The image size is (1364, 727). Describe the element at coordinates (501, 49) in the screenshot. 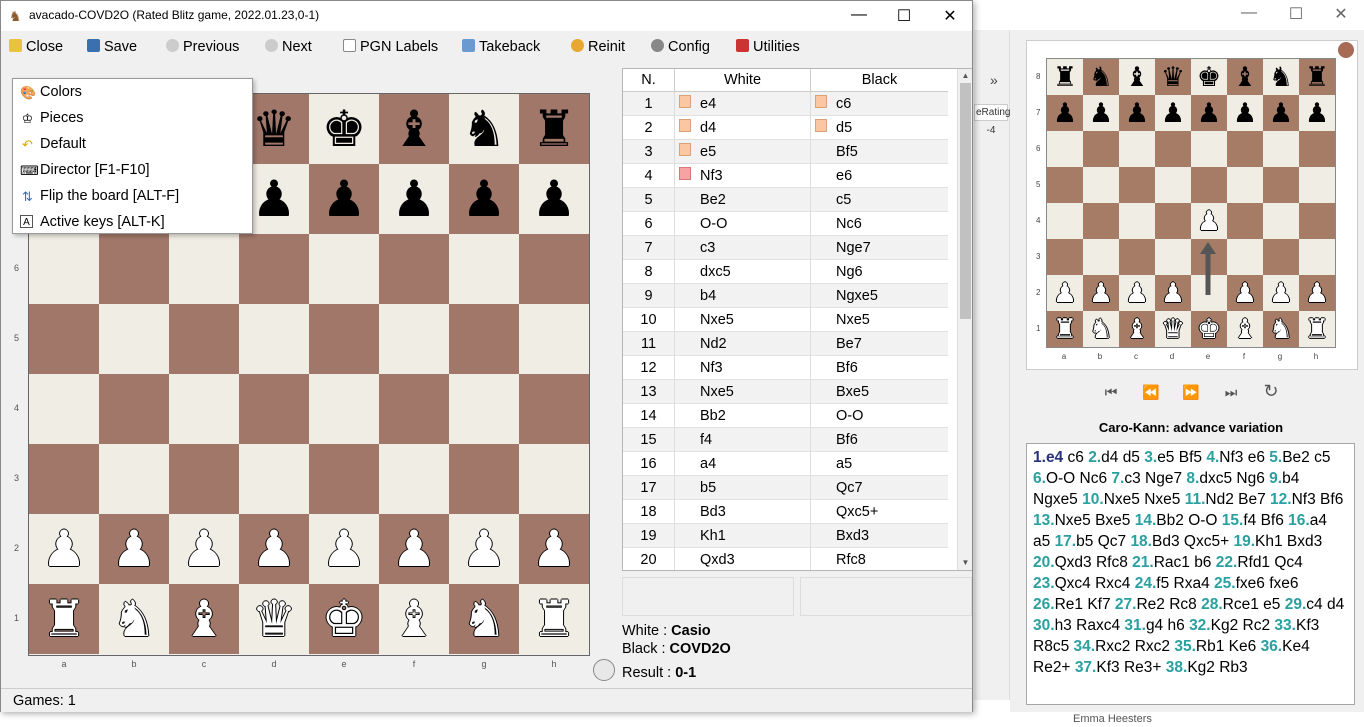

I see `takeback-button: Takeback` at that location.